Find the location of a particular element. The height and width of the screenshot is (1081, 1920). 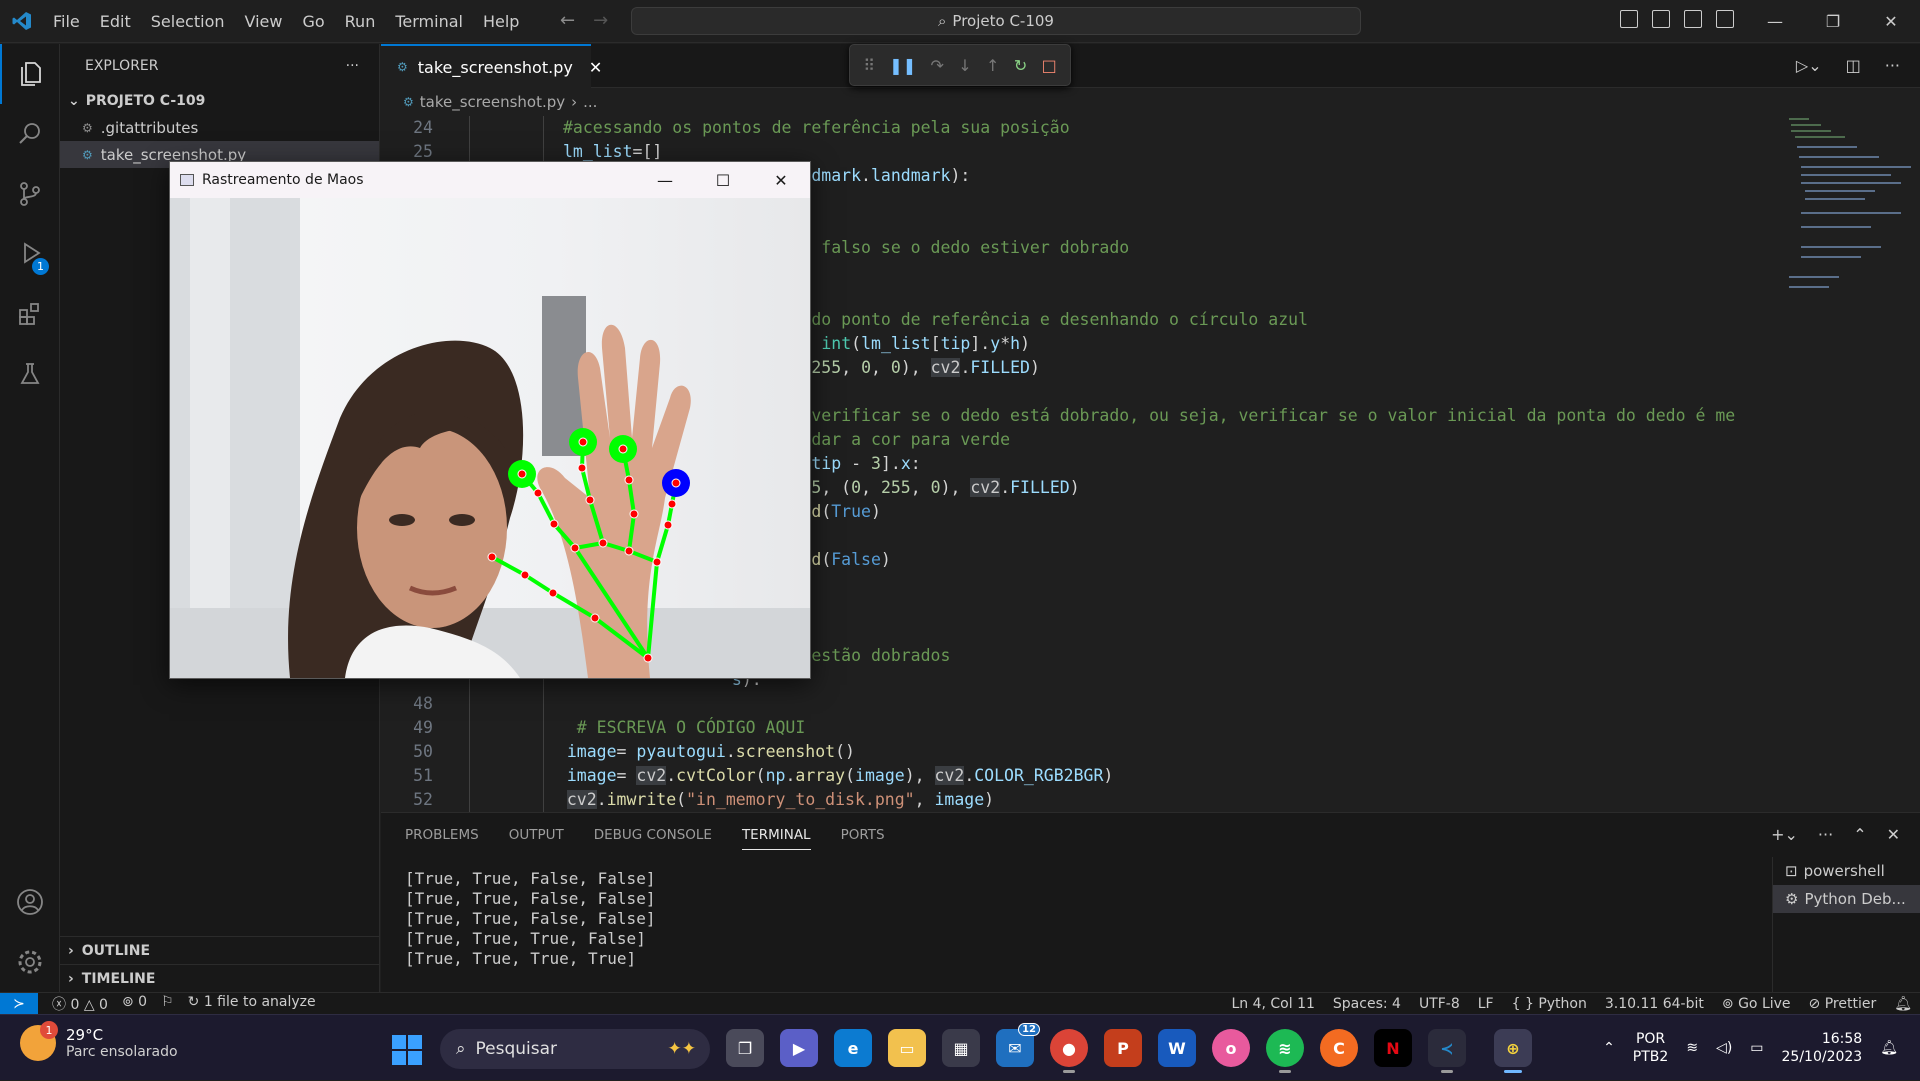

windows-start-icon is located at coordinates (407, 1050).